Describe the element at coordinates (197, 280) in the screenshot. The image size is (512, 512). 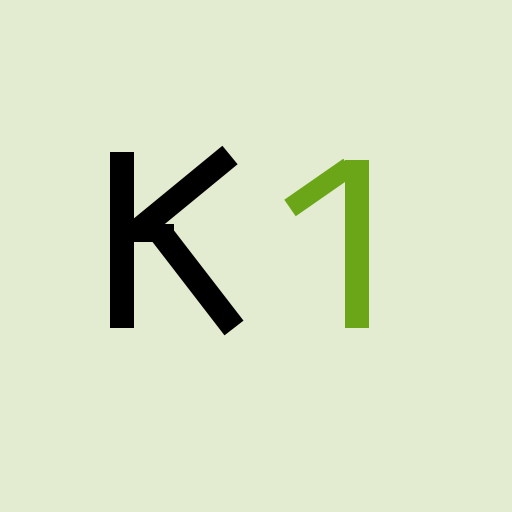
I see `k-arm-lower` at that location.